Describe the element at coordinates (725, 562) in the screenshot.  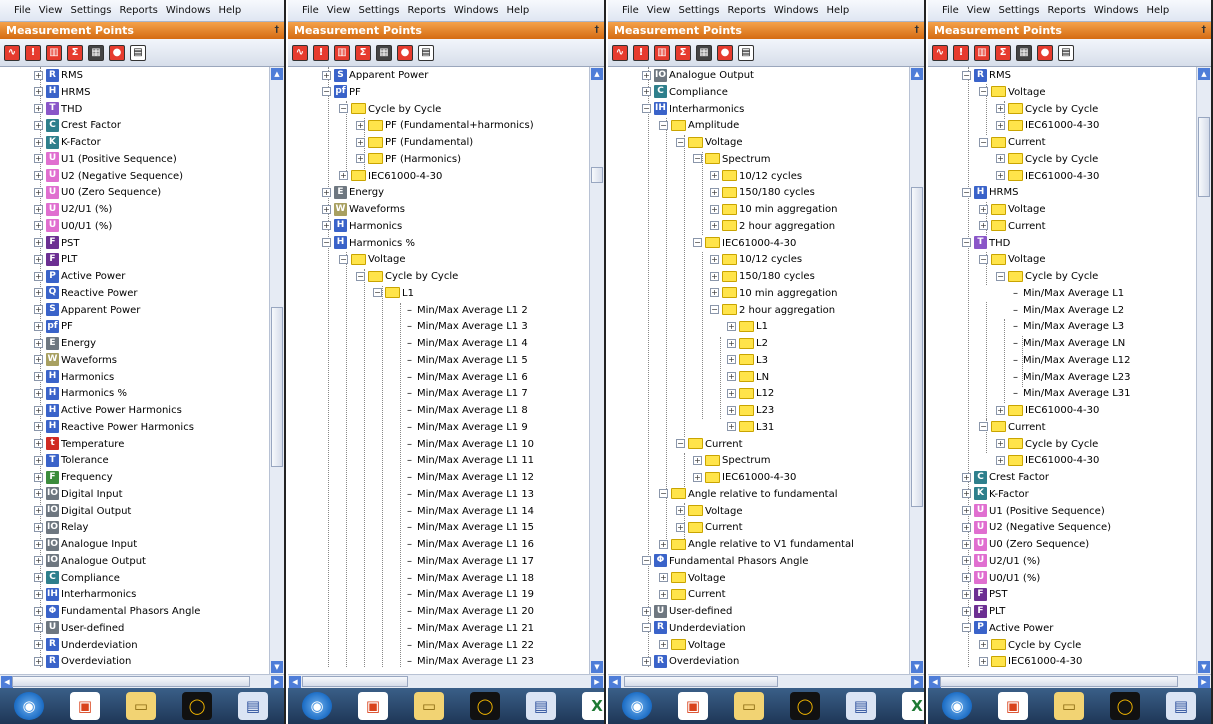
I see `tree-row: − Φ Fundamental Phasors Angle` at that location.